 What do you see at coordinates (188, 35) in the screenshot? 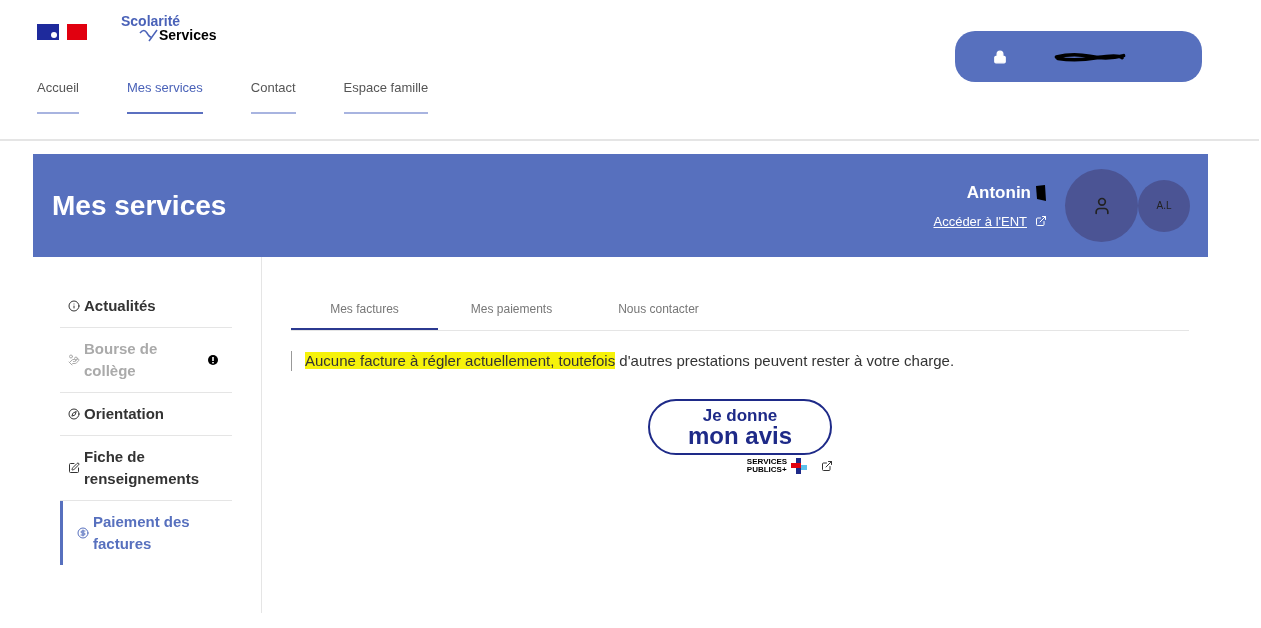
I see `logo-text: Services` at bounding box center [188, 35].